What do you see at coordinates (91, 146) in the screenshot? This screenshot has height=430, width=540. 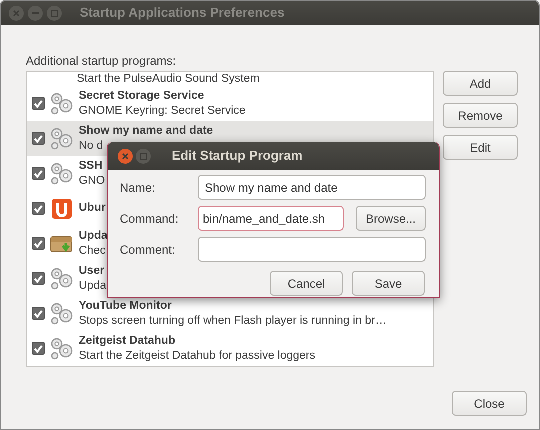 I see `program-description: No d` at bounding box center [91, 146].